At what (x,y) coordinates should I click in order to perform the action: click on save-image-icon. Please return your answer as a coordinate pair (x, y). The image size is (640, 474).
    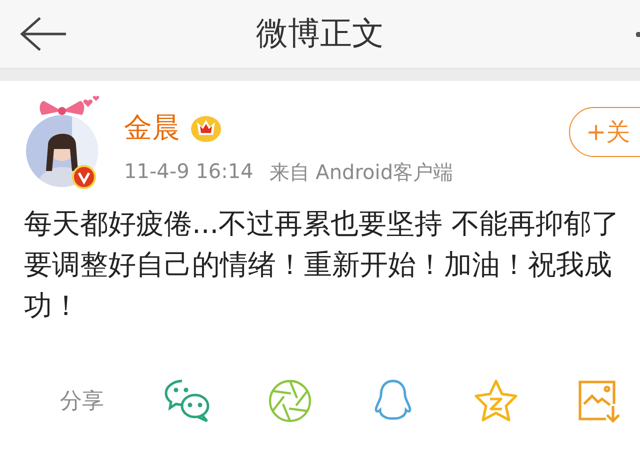
    Looking at the image, I should click on (599, 401).